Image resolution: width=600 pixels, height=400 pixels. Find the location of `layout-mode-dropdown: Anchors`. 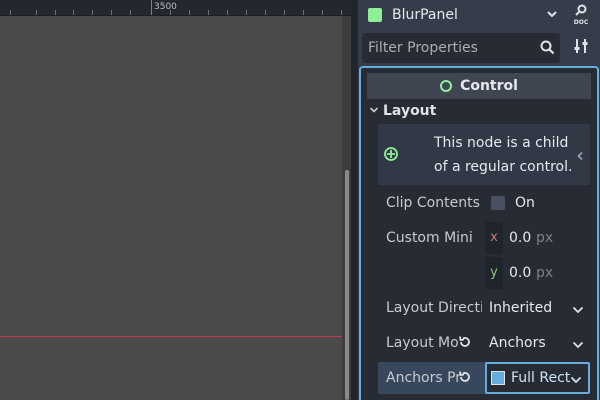

layout-mode-dropdown: Anchors is located at coordinates (537, 343).